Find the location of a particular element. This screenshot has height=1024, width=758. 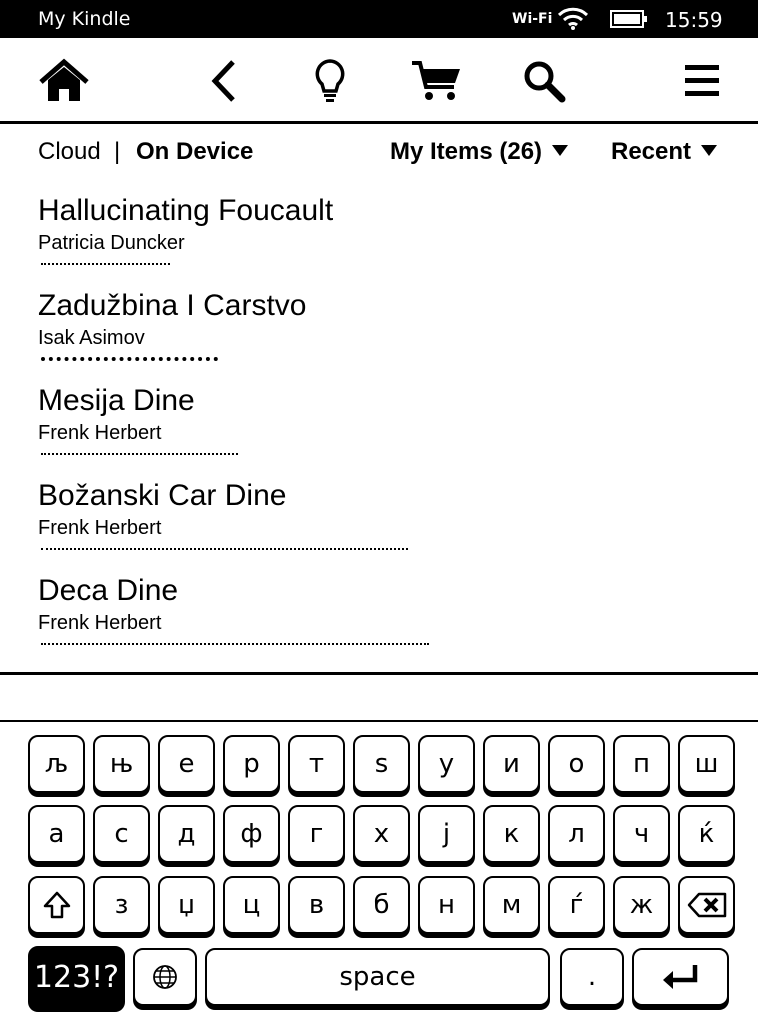

key: л is located at coordinates (576, 834).